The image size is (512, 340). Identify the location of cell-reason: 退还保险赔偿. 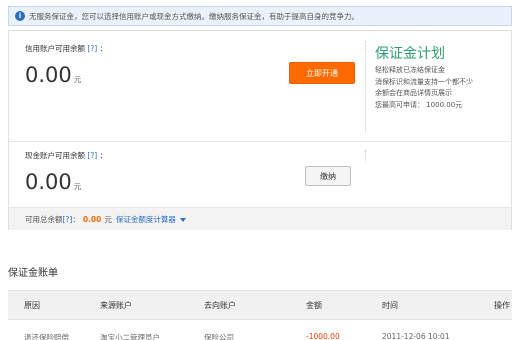
(46, 336).